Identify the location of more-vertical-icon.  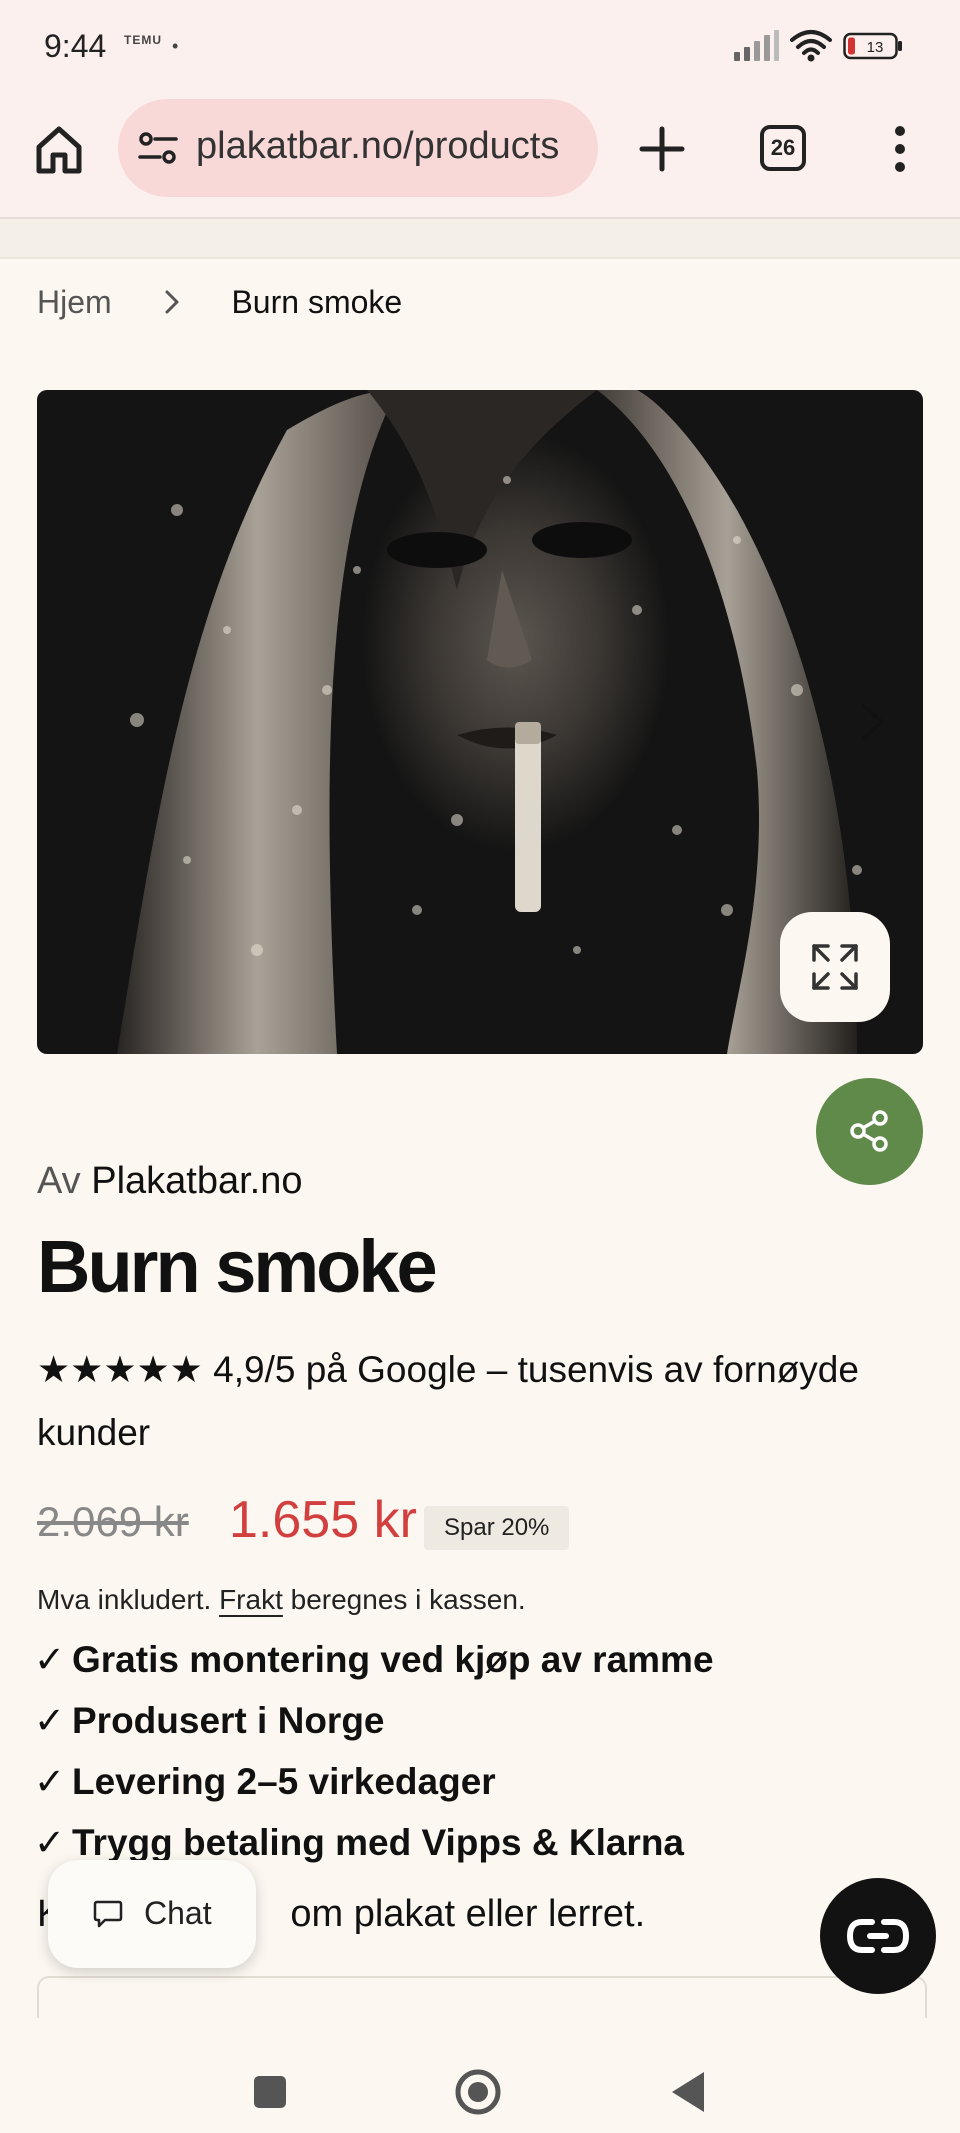
(900, 149).